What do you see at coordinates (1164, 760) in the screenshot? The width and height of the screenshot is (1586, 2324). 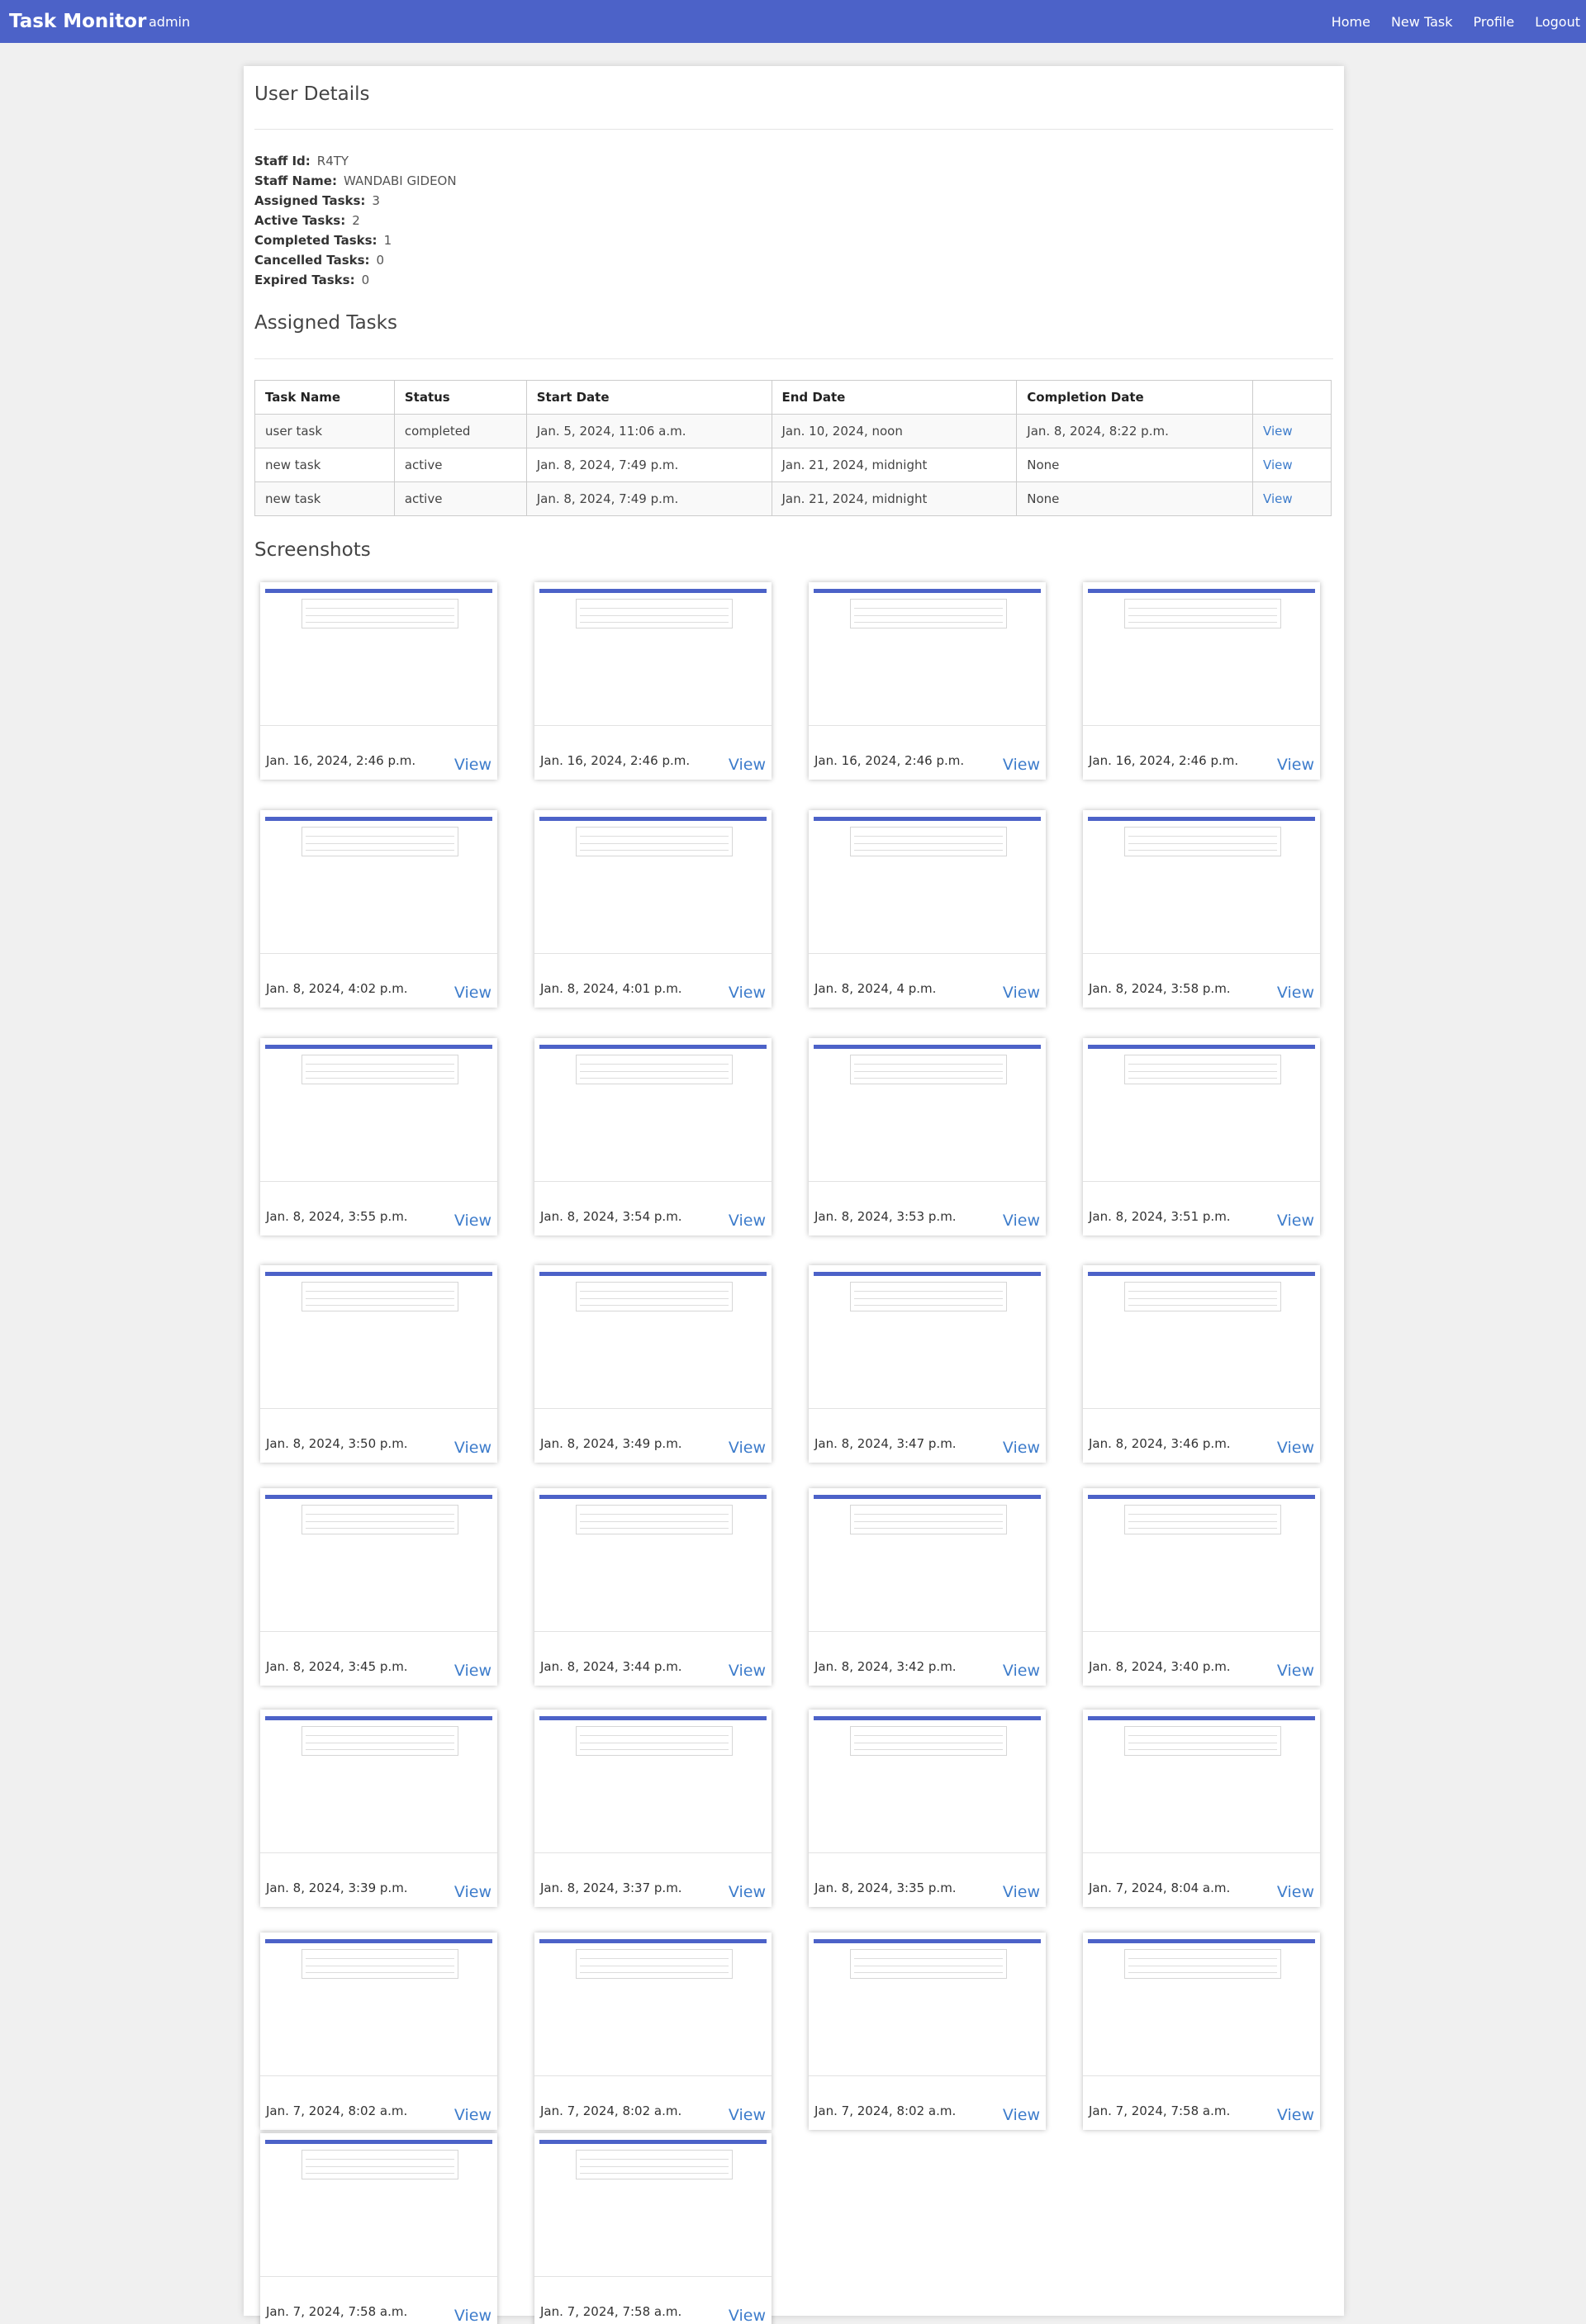 I see `screenshot-date: Jan. 16, 2024, 2:46 p.m.` at bounding box center [1164, 760].